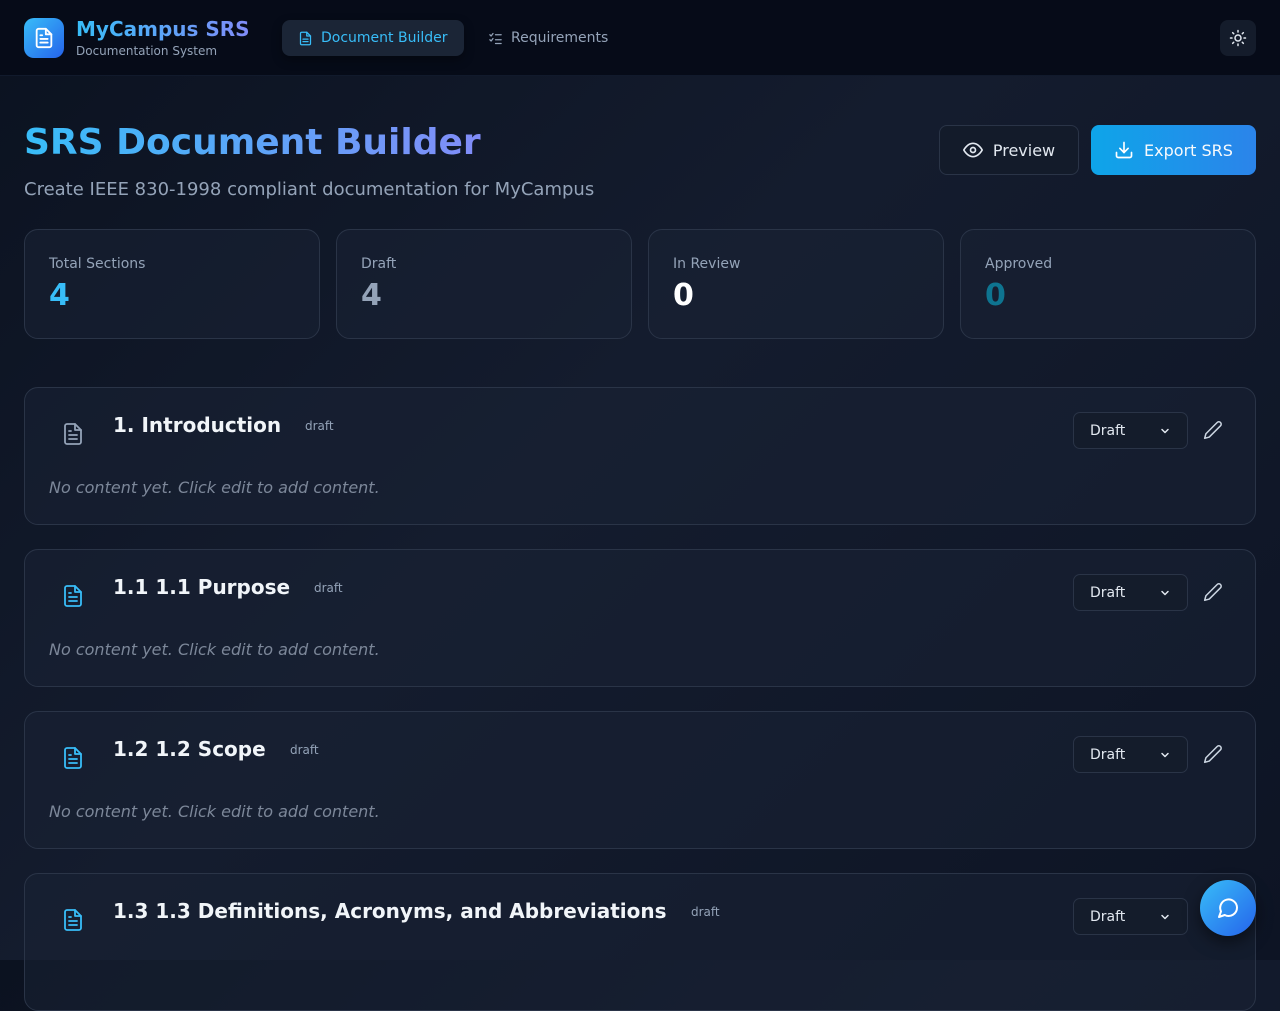 The width and height of the screenshot is (1280, 1011). Describe the element at coordinates (495, 38) in the screenshot. I see `checklist-icon` at that location.